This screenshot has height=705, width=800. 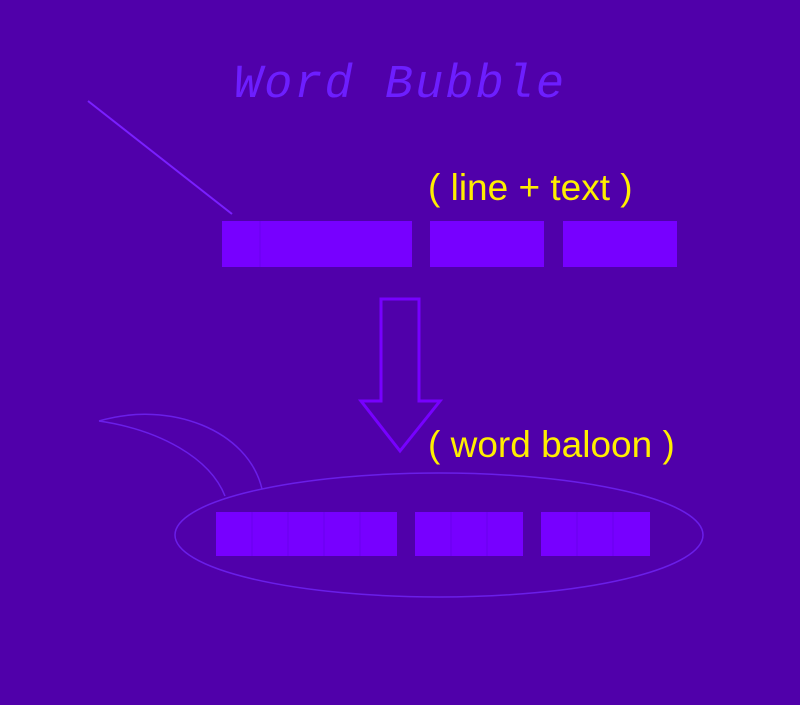 I want to click on leader-line, so click(x=160, y=157).